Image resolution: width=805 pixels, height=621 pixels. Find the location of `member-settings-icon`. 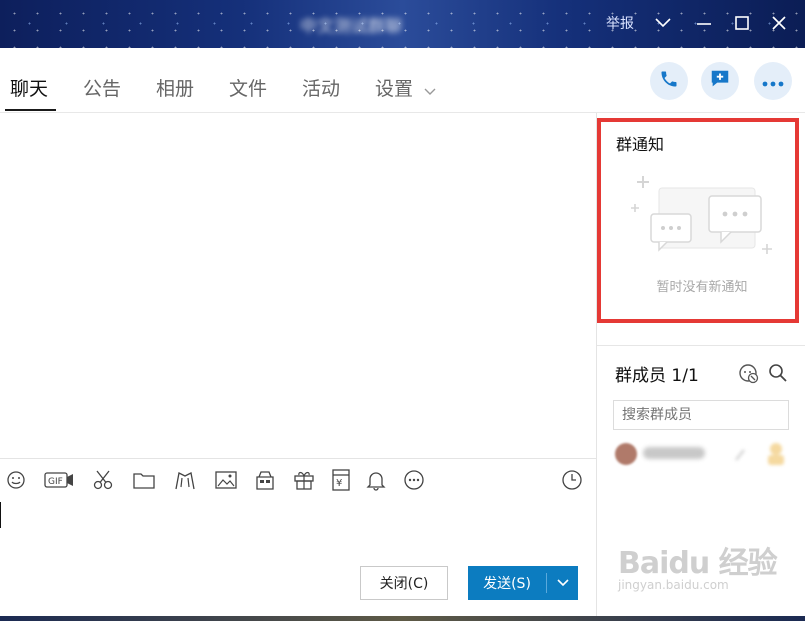

member-settings-icon is located at coordinates (749, 376).